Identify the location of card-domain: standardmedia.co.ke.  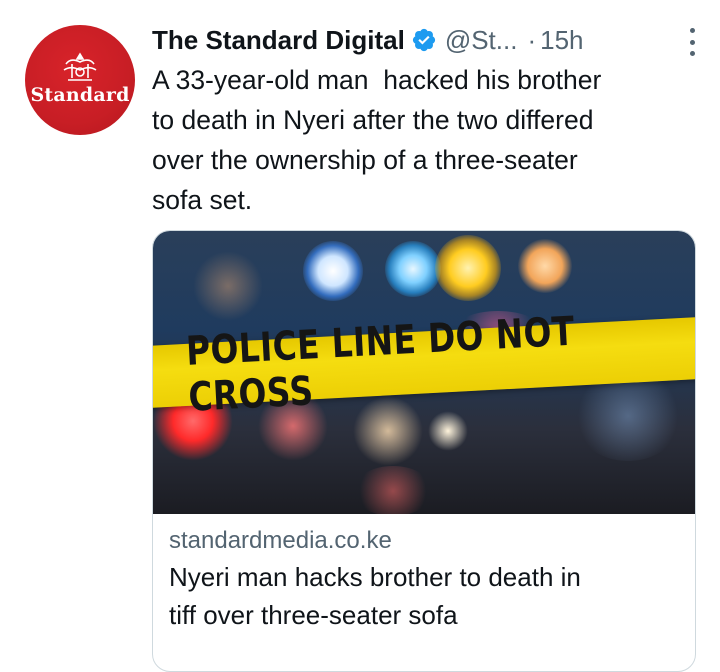
(280, 540).